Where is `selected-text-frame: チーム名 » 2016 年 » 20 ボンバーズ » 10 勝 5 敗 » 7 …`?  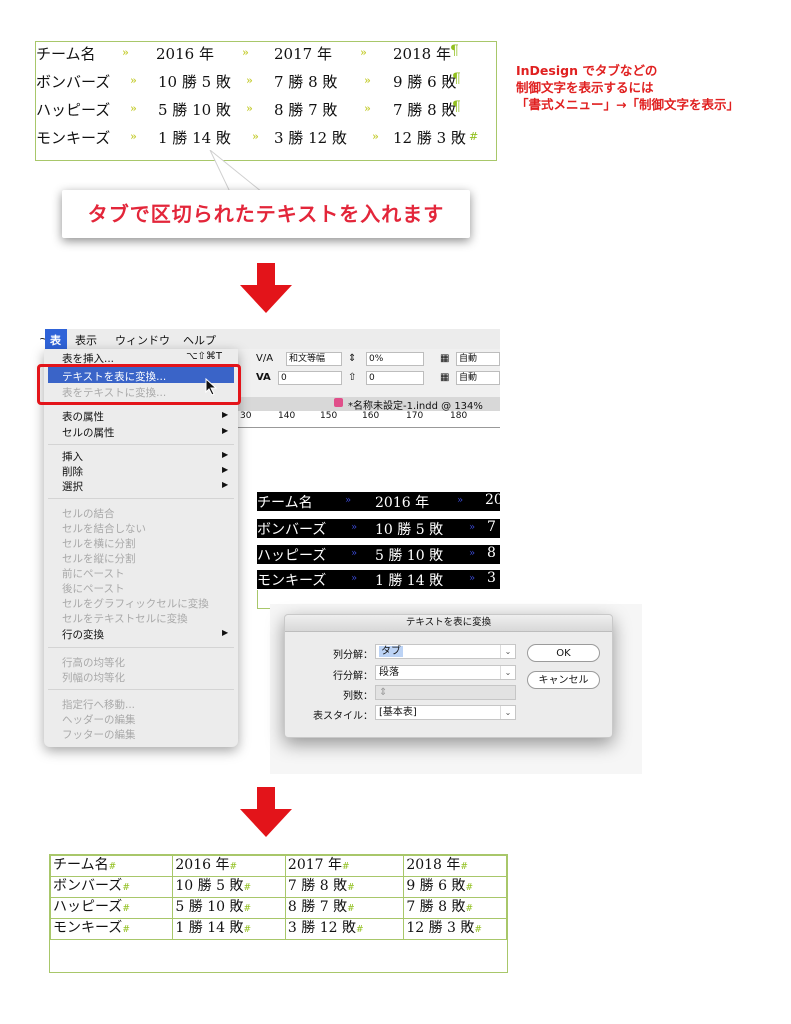
selected-text-frame: チーム名 » 2016 年 » 20 ボンバーズ » 10 勝 5 敗 » 7 … is located at coordinates (378, 551).